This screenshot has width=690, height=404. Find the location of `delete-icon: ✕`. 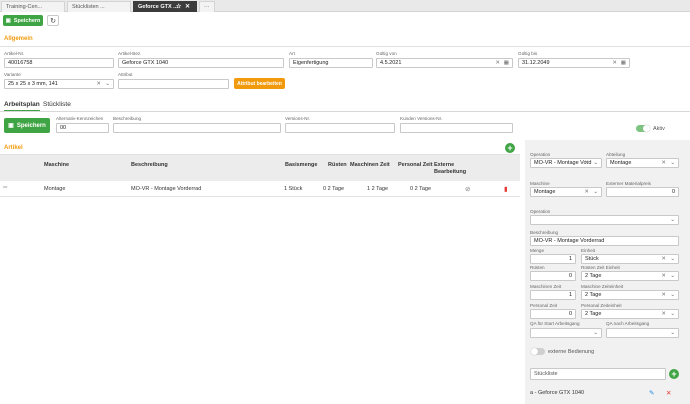

delete-icon: ✕ is located at coordinates (668, 393).